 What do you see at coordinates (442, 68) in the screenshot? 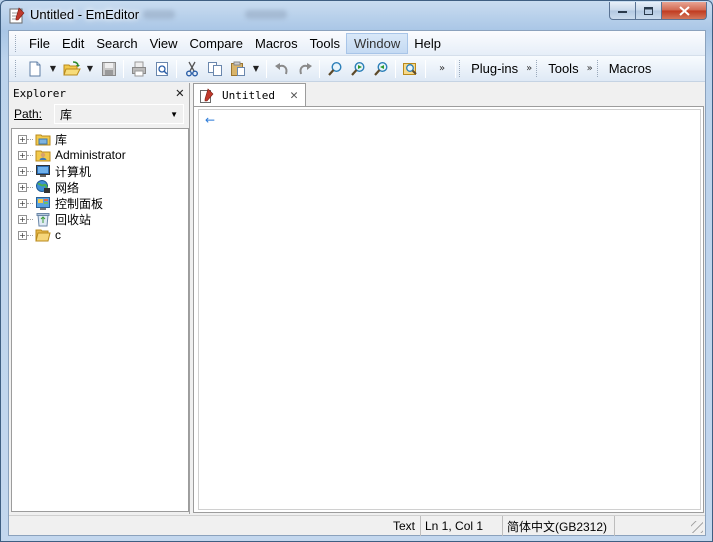
I see `toolbar-overflow-chevron: »` at bounding box center [442, 68].